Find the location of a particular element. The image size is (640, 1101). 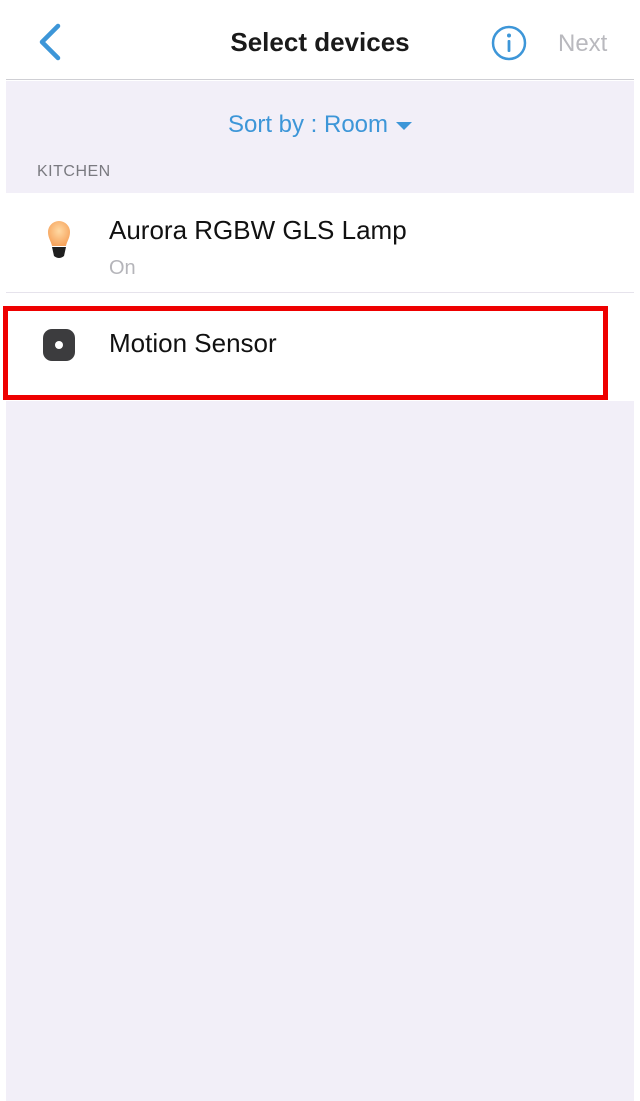

nav-bar: Select devices Next is located at coordinates (320, 40).